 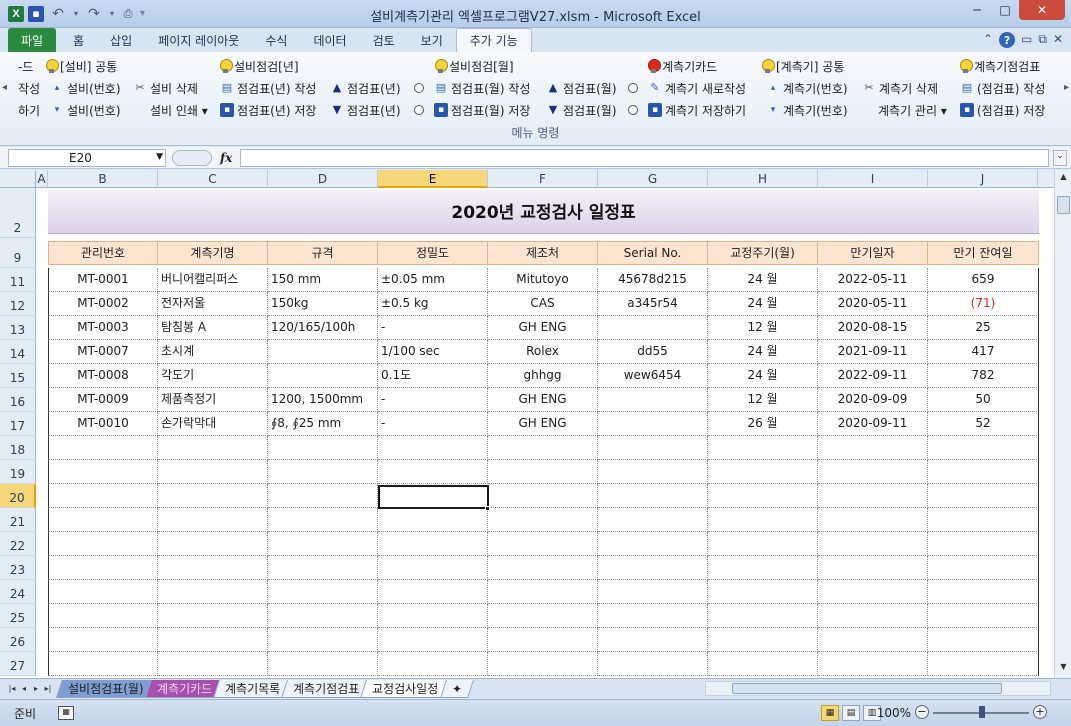 What do you see at coordinates (365, 110) in the screenshot?
I see `ribbon-item-year-down: ▼ 점검표(년)` at bounding box center [365, 110].